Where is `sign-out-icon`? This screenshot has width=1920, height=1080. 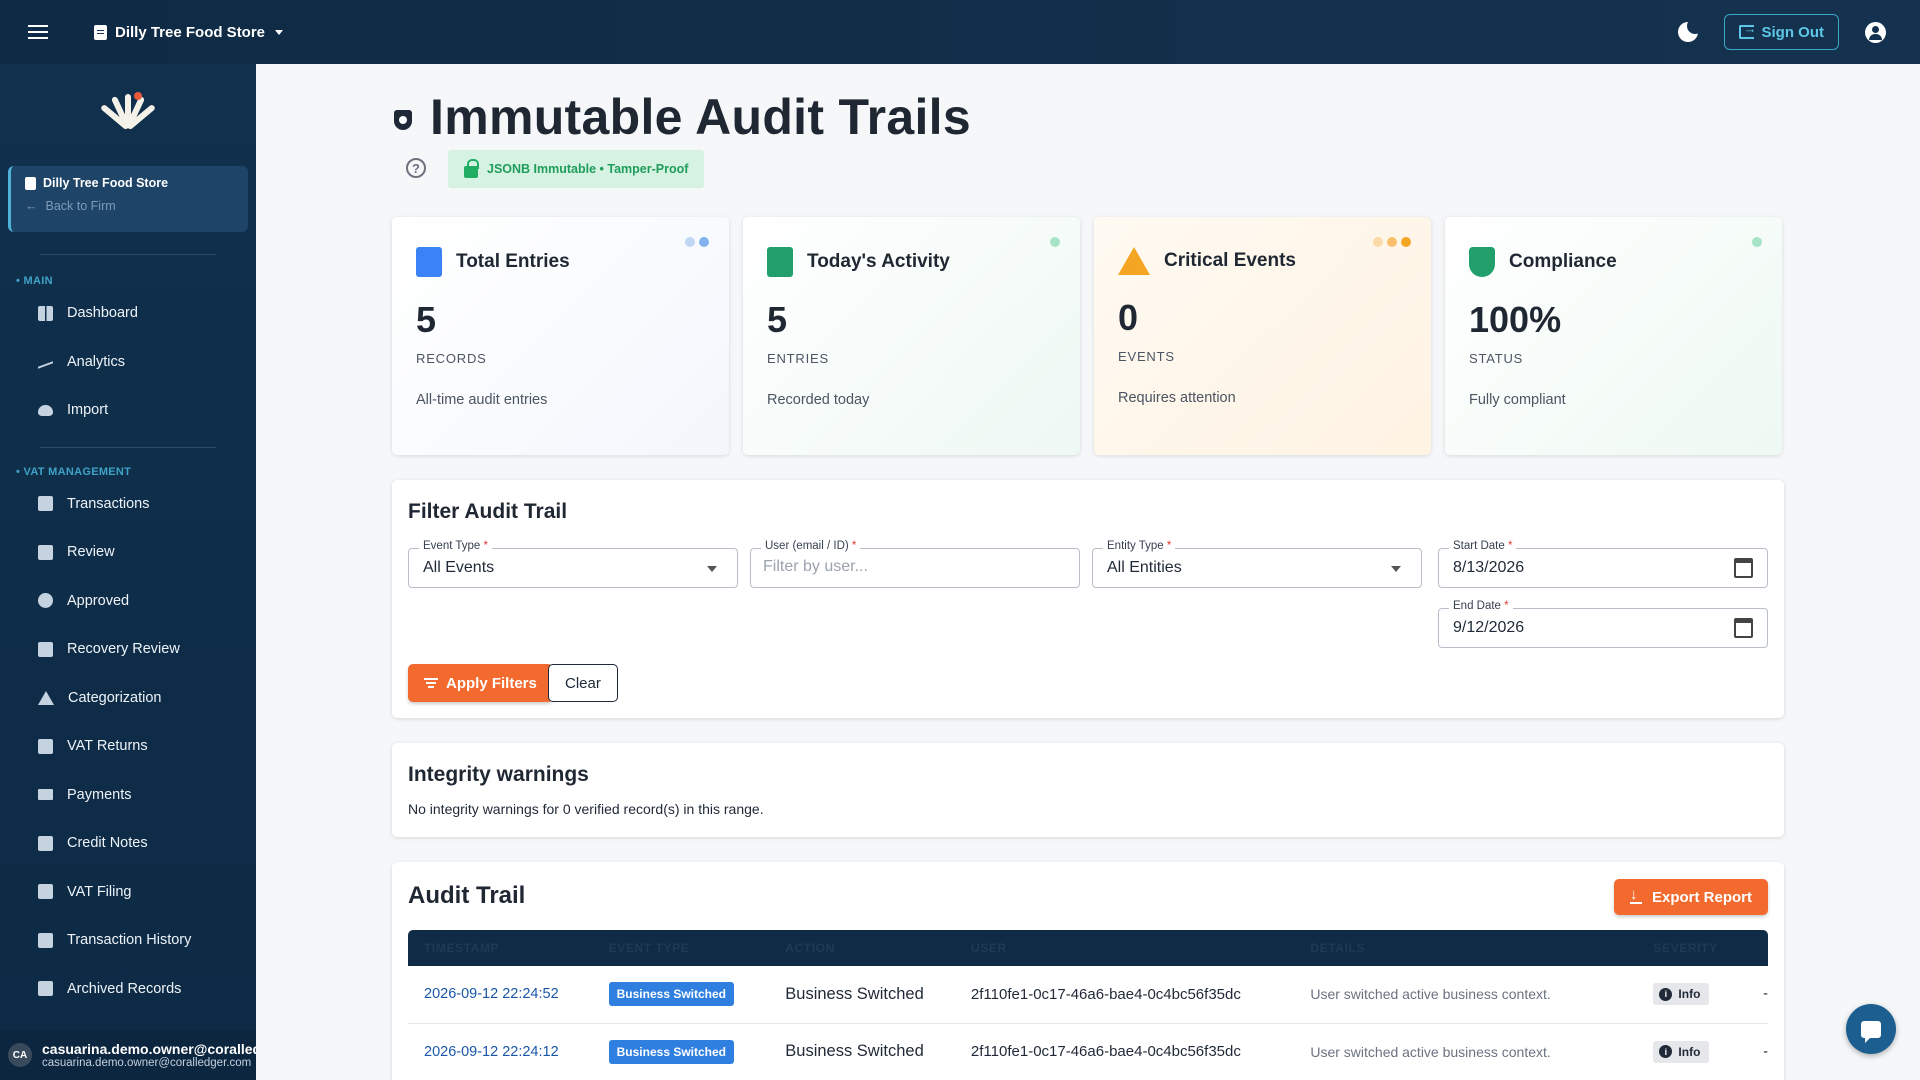 sign-out-icon is located at coordinates (1747, 30).